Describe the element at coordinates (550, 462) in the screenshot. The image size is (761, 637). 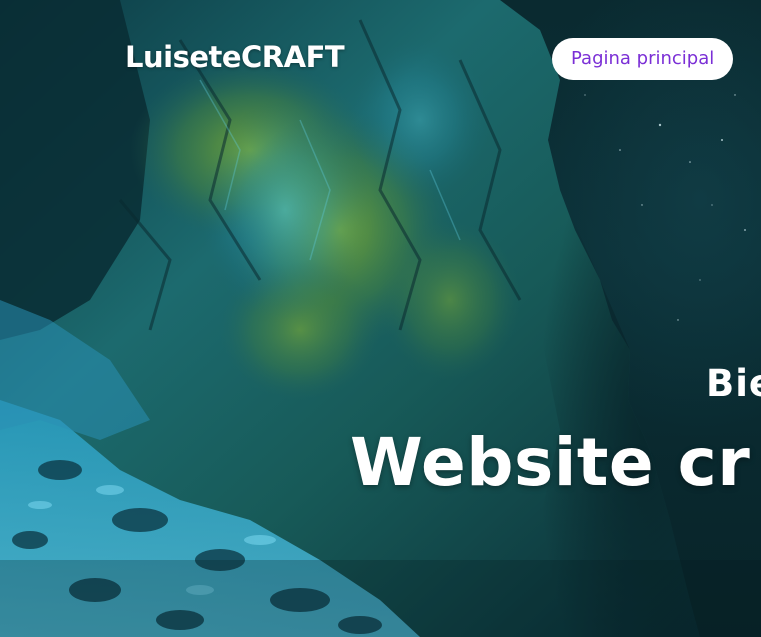
I see `hero-headline: Website cr` at that location.